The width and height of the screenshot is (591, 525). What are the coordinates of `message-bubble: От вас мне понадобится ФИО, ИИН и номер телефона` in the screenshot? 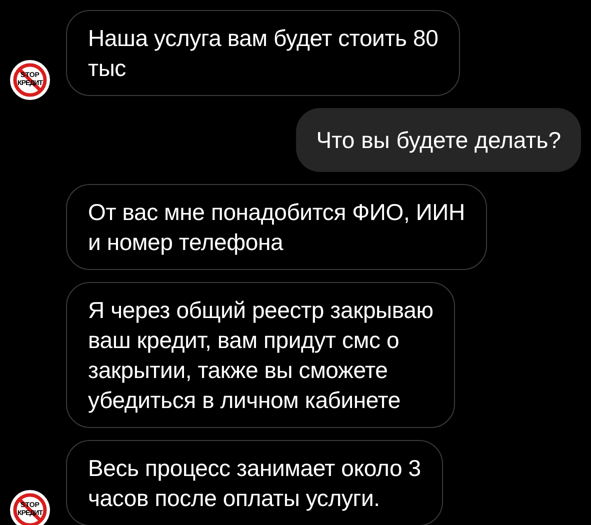 It's located at (276, 227).